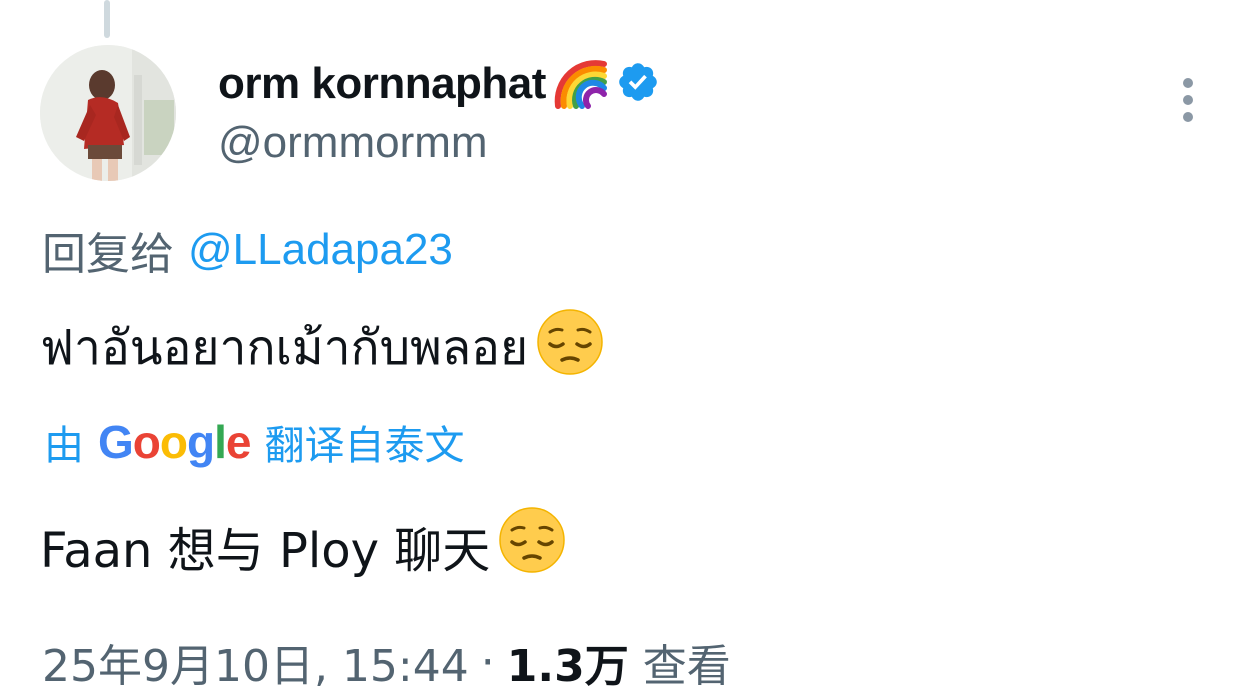 The height and width of the screenshot is (694, 1256). What do you see at coordinates (353, 143) in the screenshot?
I see `author-handle: @ormmormm` at bounding box center [353, 143].